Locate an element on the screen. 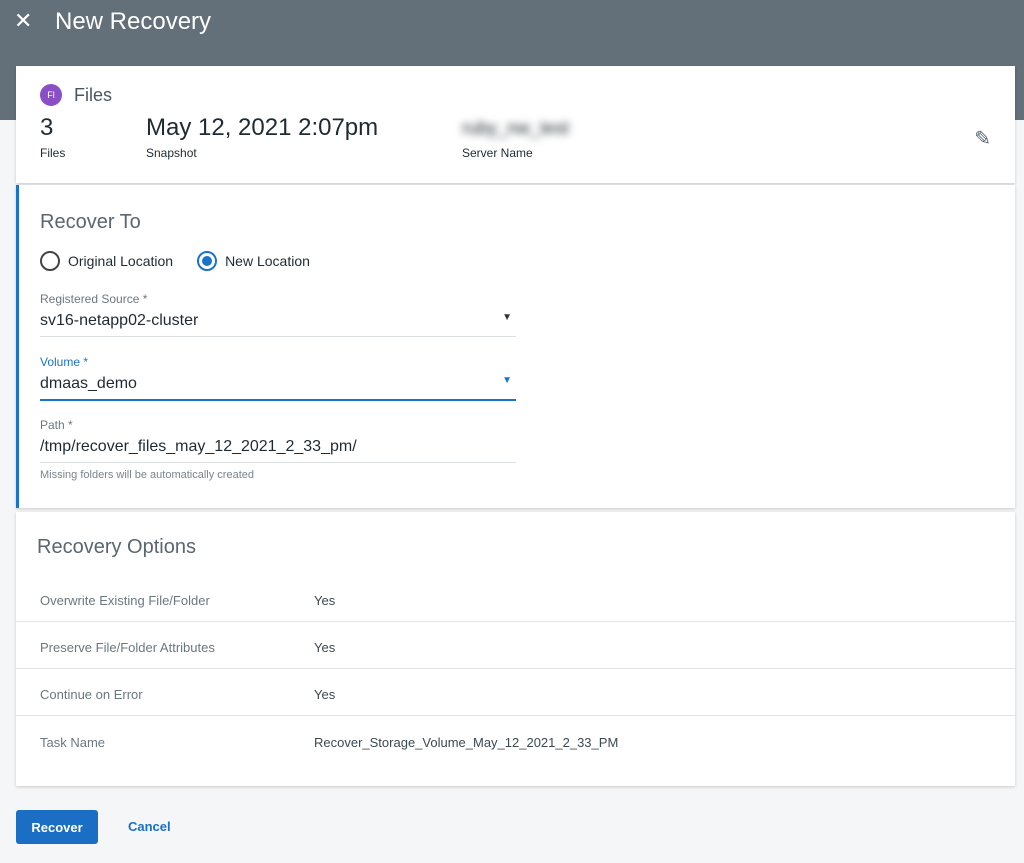 This screenshot has width=1024, height=863. recover-button: Recover is located at coordinates (57, 827).